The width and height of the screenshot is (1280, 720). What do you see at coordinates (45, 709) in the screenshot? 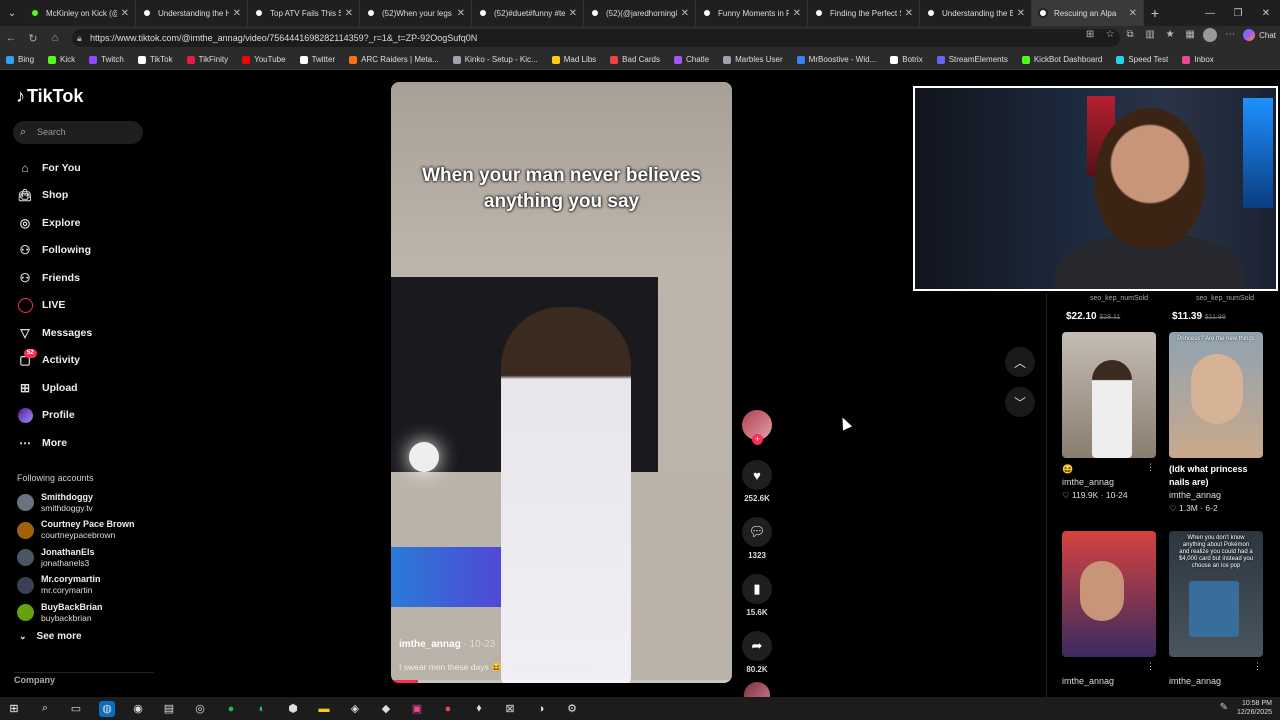
I see `search-icon: ⌕` at bounding box center [45, 709].